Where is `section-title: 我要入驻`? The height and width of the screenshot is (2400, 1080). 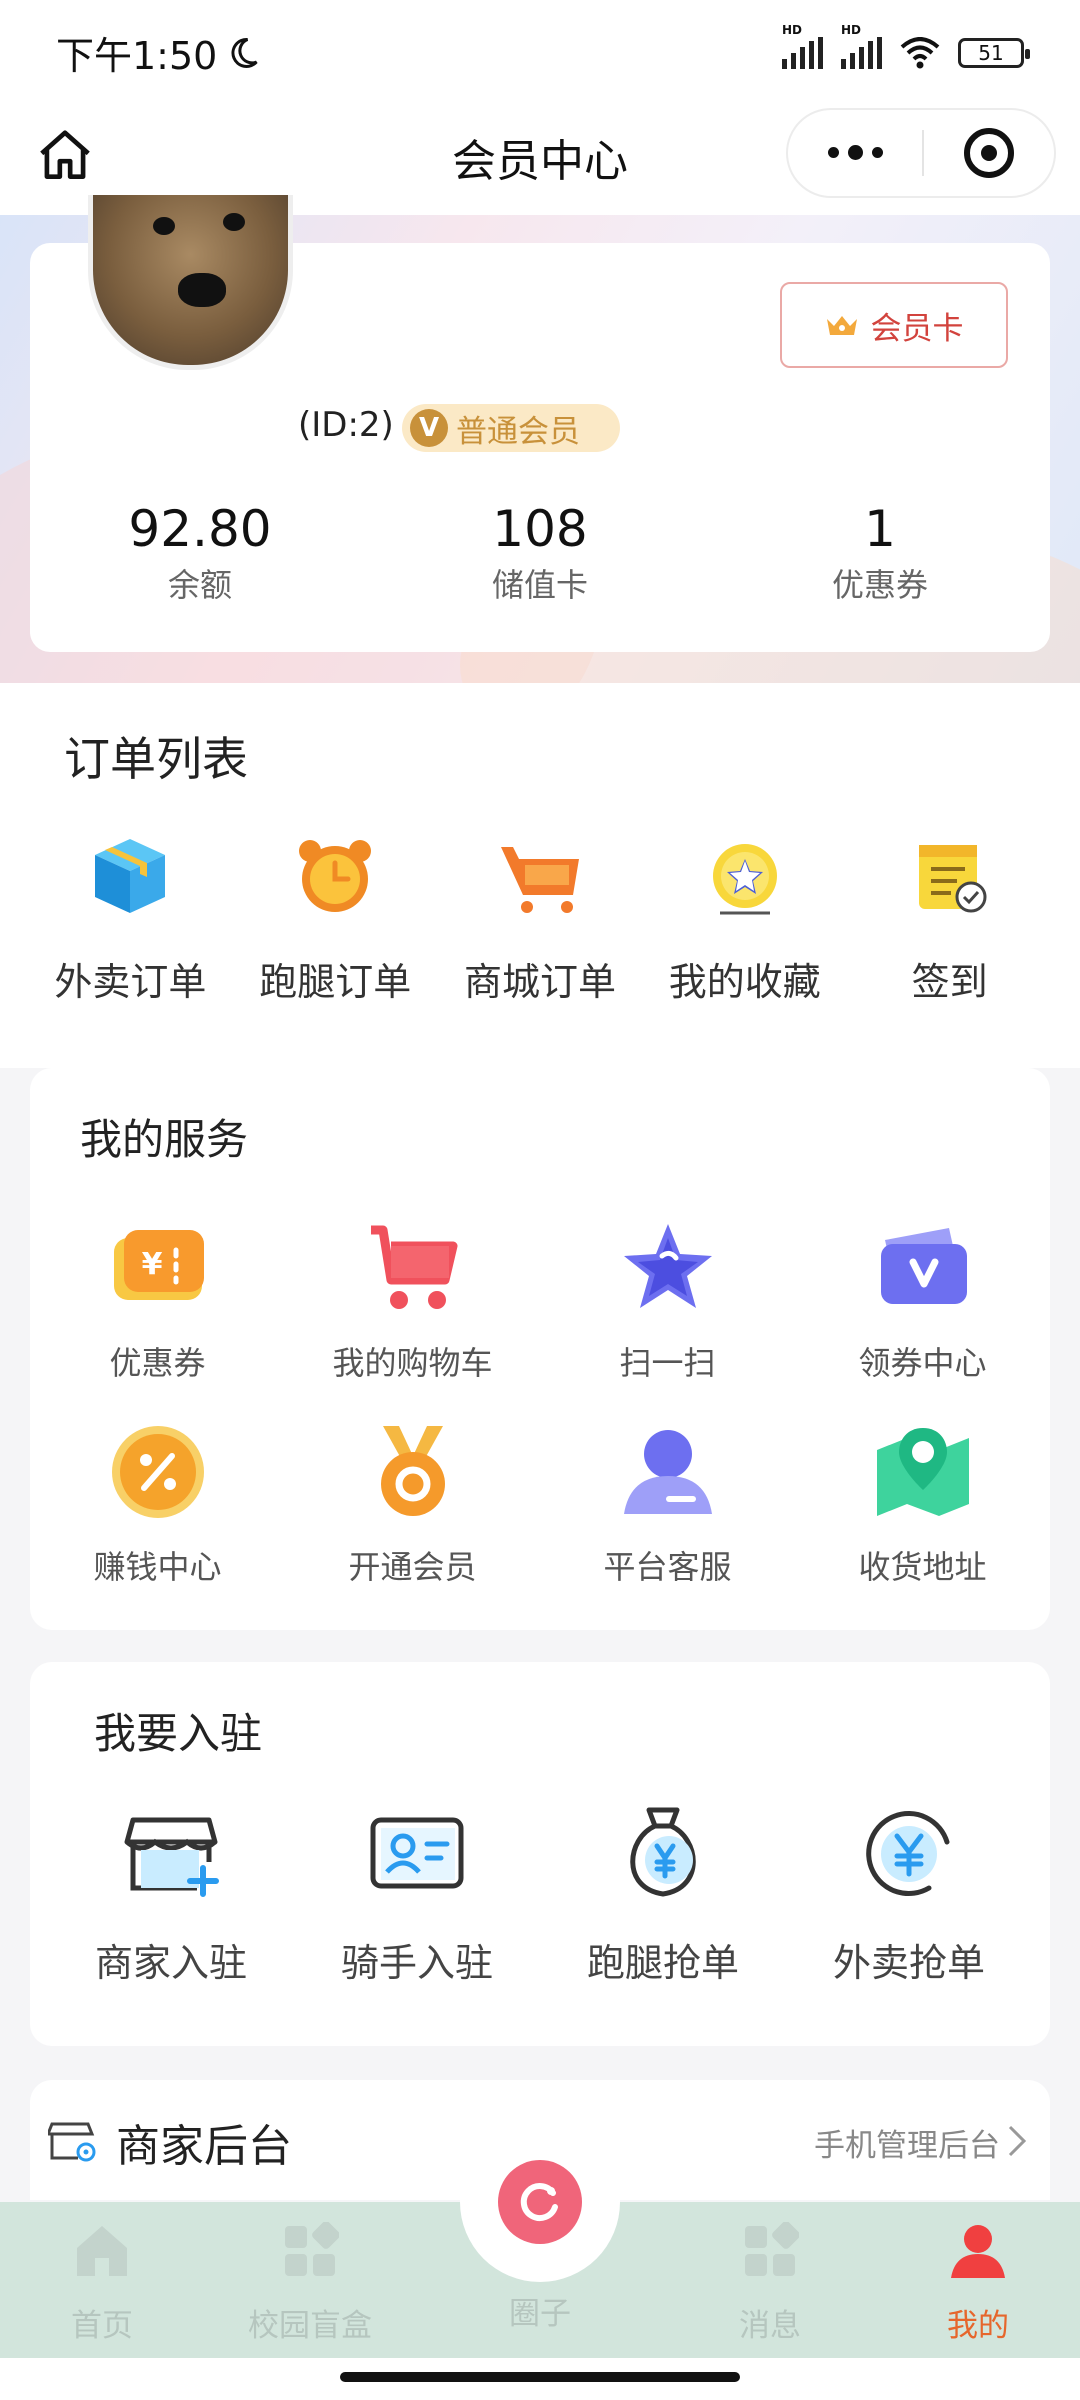 section-title: 我要入驻 is located at coordinates (178, 1733).